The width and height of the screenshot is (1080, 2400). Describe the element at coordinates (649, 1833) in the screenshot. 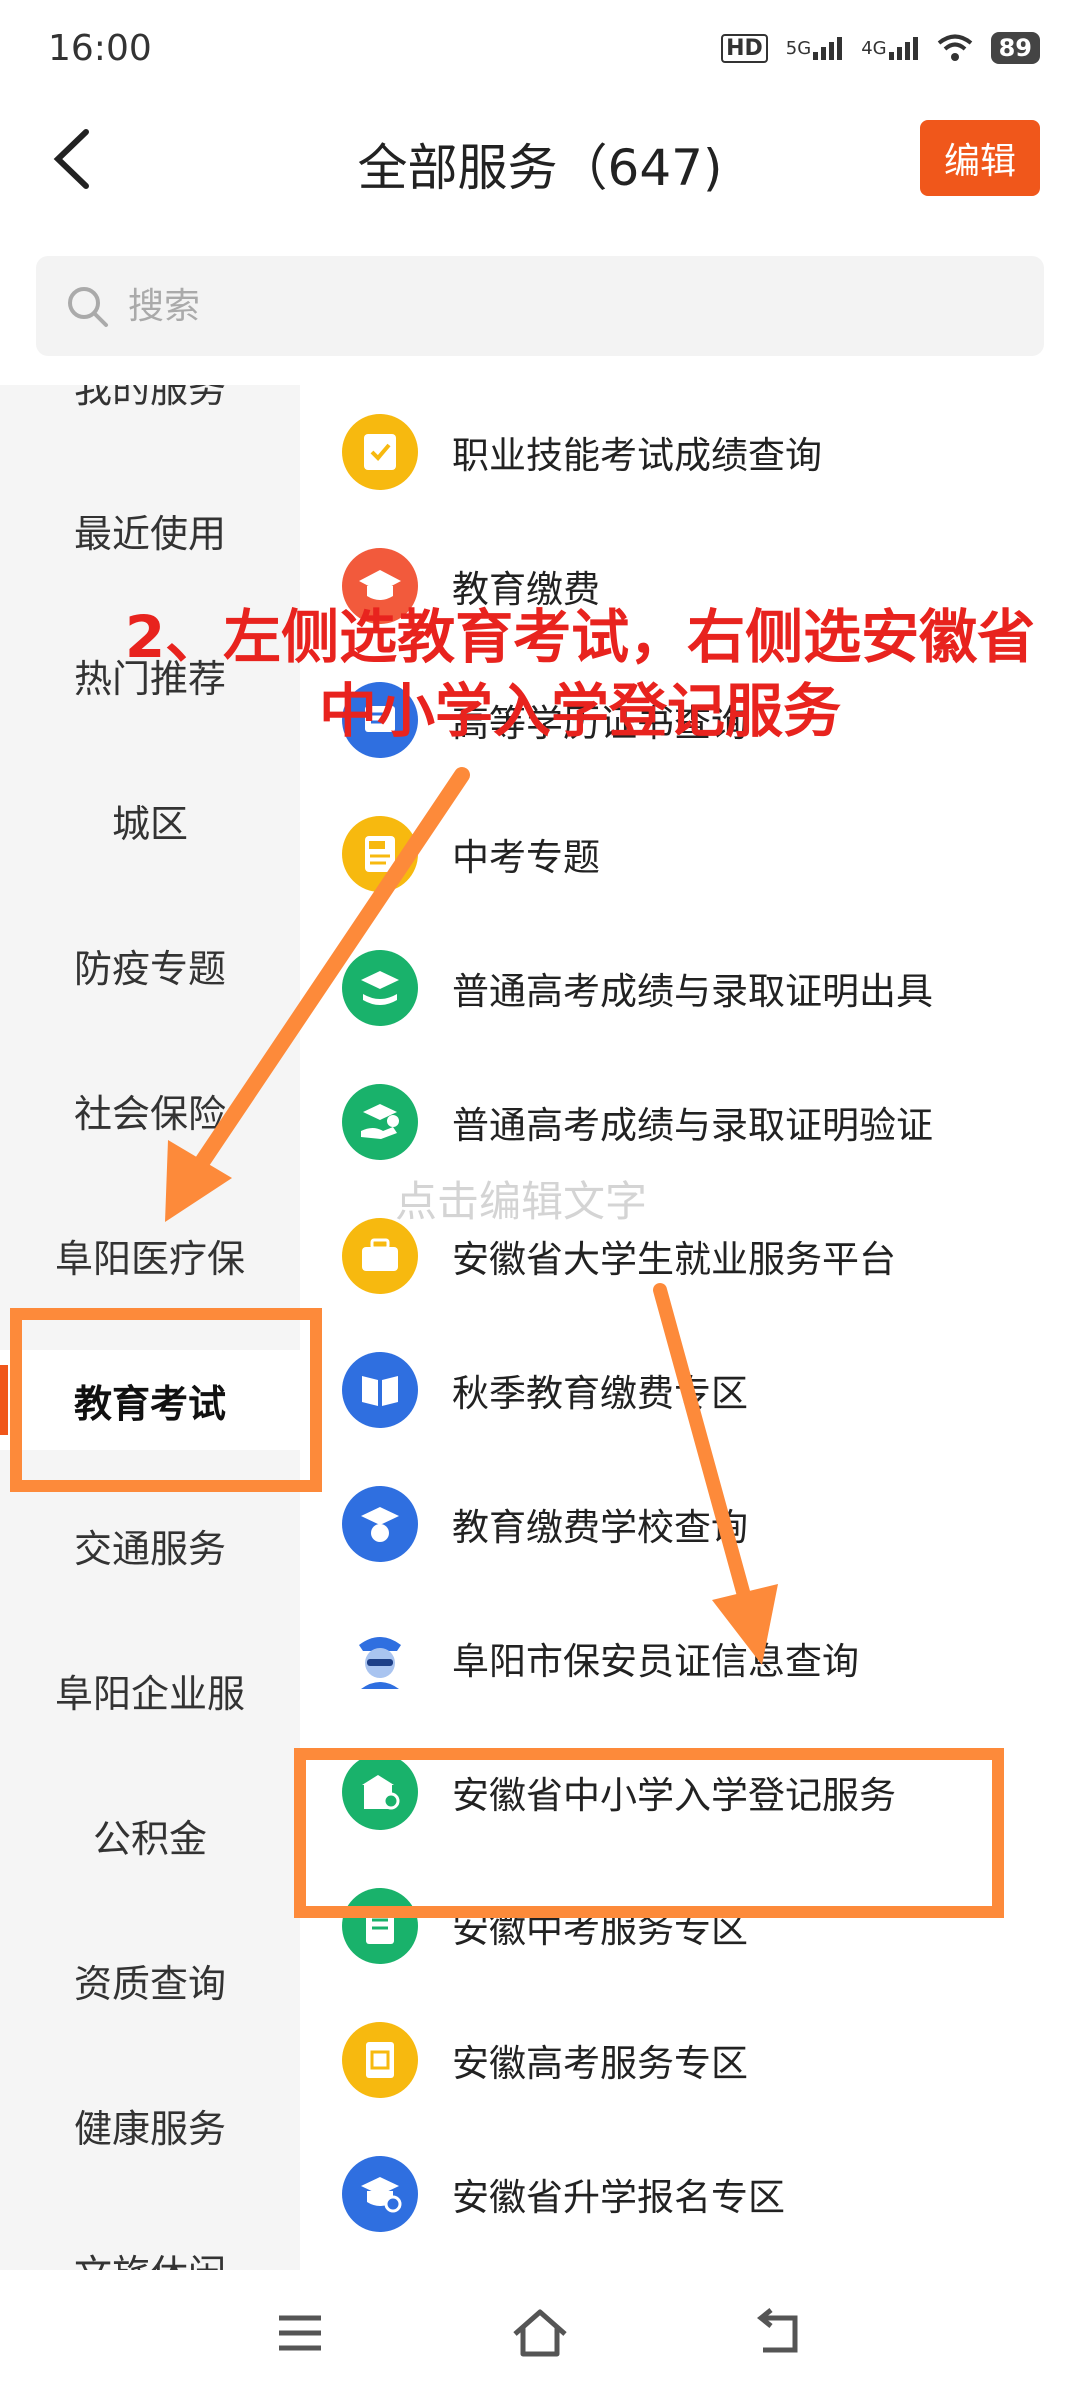

I see `highlight-box-enrollment` at that location.